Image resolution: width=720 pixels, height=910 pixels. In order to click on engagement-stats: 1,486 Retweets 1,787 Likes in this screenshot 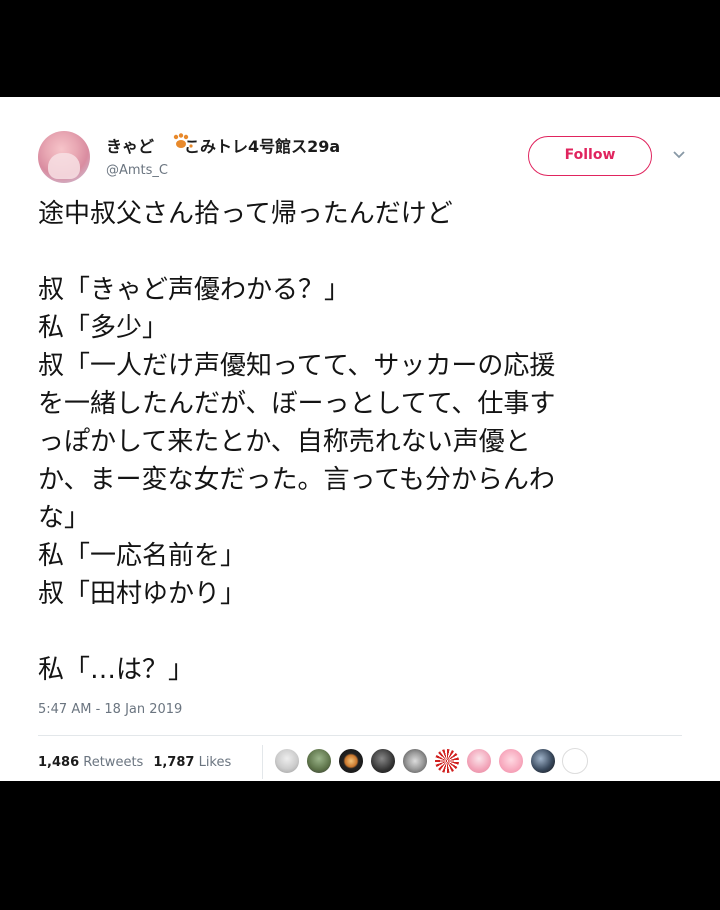, I will do `click(134, 762)`.